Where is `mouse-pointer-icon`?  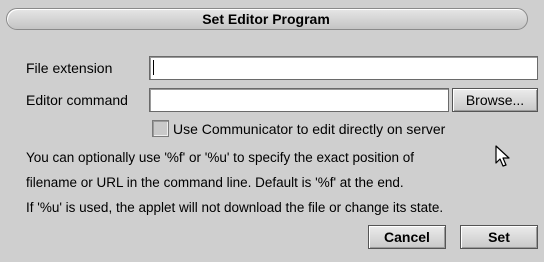
mouse-pointer-icon is located at coordinates (503, 159).